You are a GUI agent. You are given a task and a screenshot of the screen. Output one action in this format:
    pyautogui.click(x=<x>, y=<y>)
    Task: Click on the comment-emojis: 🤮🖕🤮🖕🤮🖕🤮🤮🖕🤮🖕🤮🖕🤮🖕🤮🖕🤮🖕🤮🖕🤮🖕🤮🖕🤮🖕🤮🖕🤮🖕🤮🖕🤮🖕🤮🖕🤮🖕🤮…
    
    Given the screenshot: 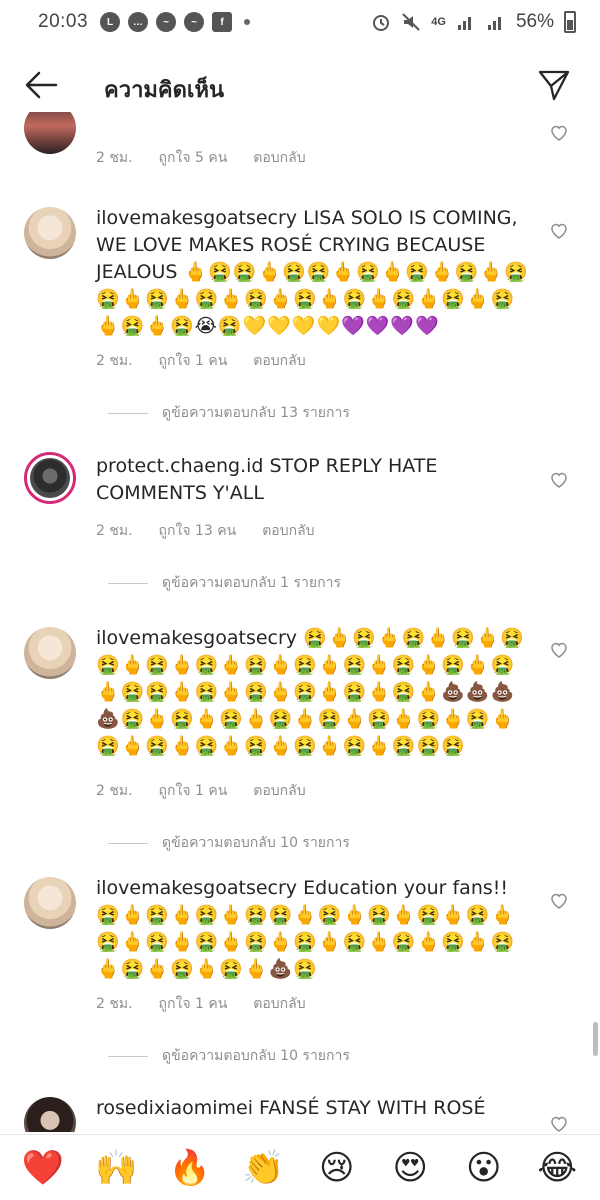 What is the action you would take?
    pyautogui.click(x=306, y=942)
    